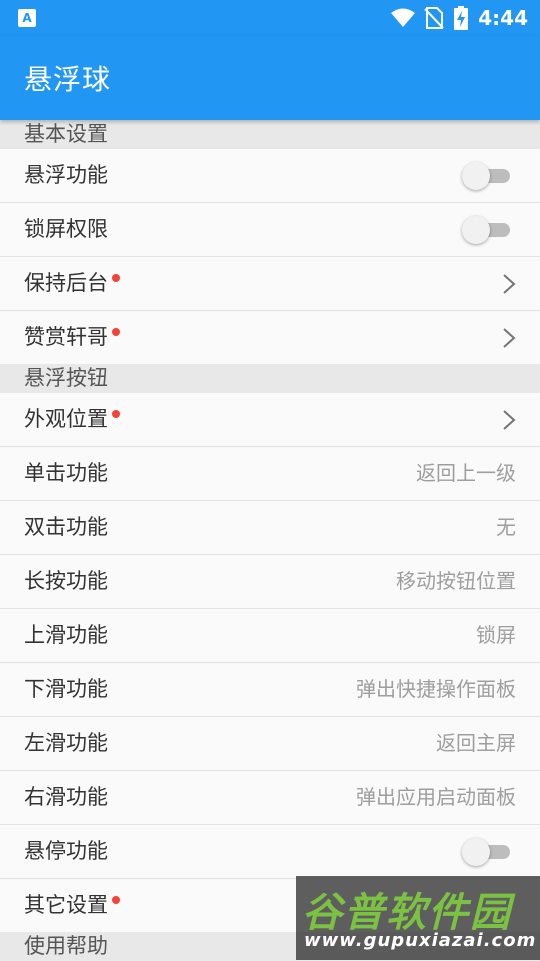 Image resolution: width=540 pixels, height=961 pixels. Describe the element at coordinates (436, 797) in the screenshot. I see `setting-value: 弹出应用启动面板` at that location.